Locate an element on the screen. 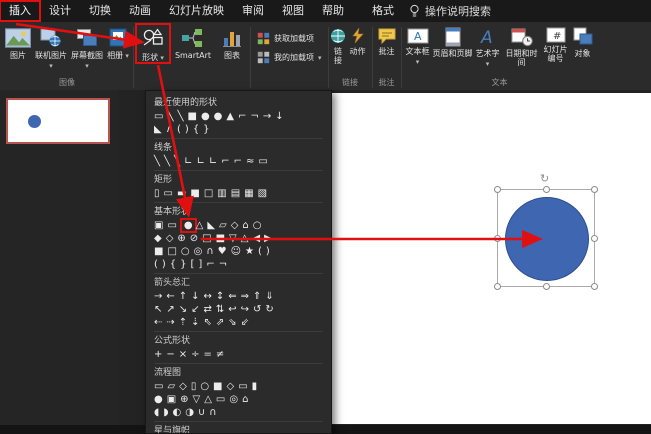  section-label-flowchart: 流程图 is located at coordinates (238, 371).